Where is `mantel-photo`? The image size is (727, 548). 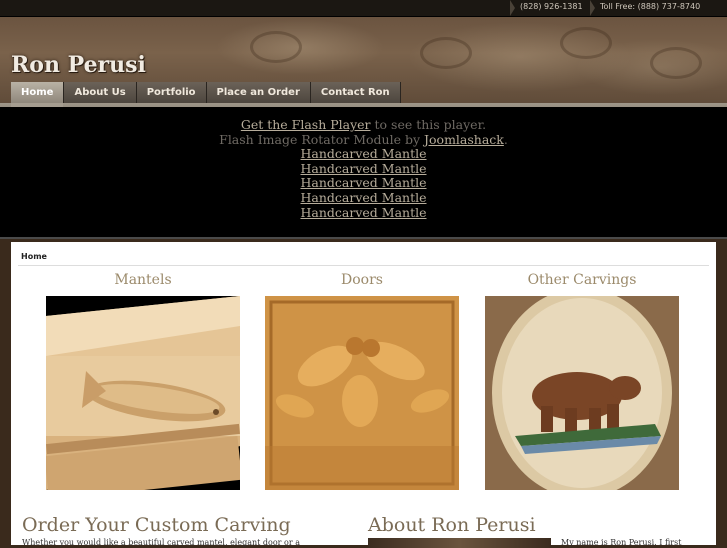
mantel-photo is located at coordinates (143, 393).